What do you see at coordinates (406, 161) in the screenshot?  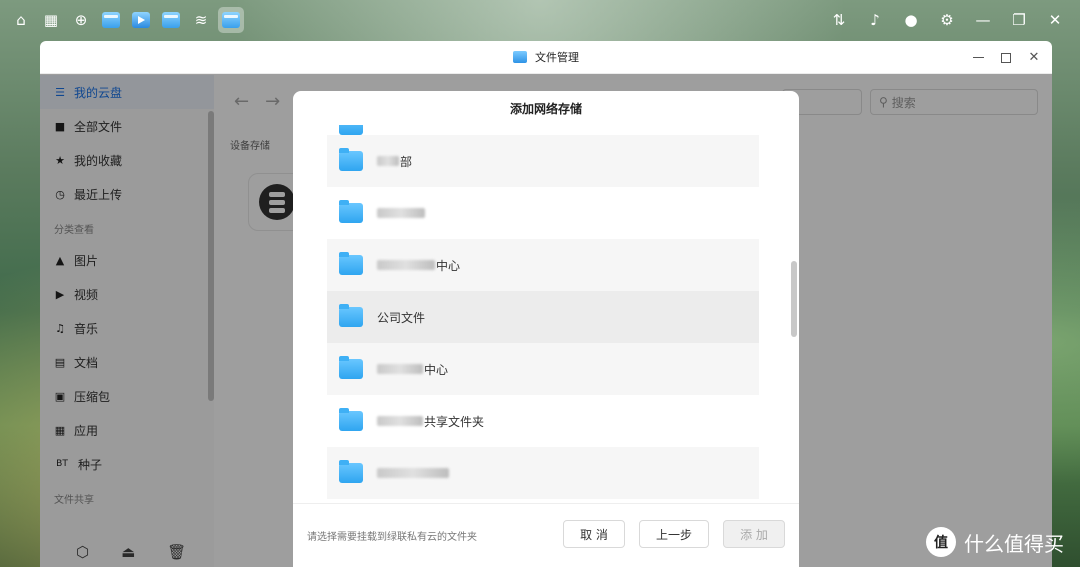 I see `folder-name: 部` at bounding box center [406, 161].